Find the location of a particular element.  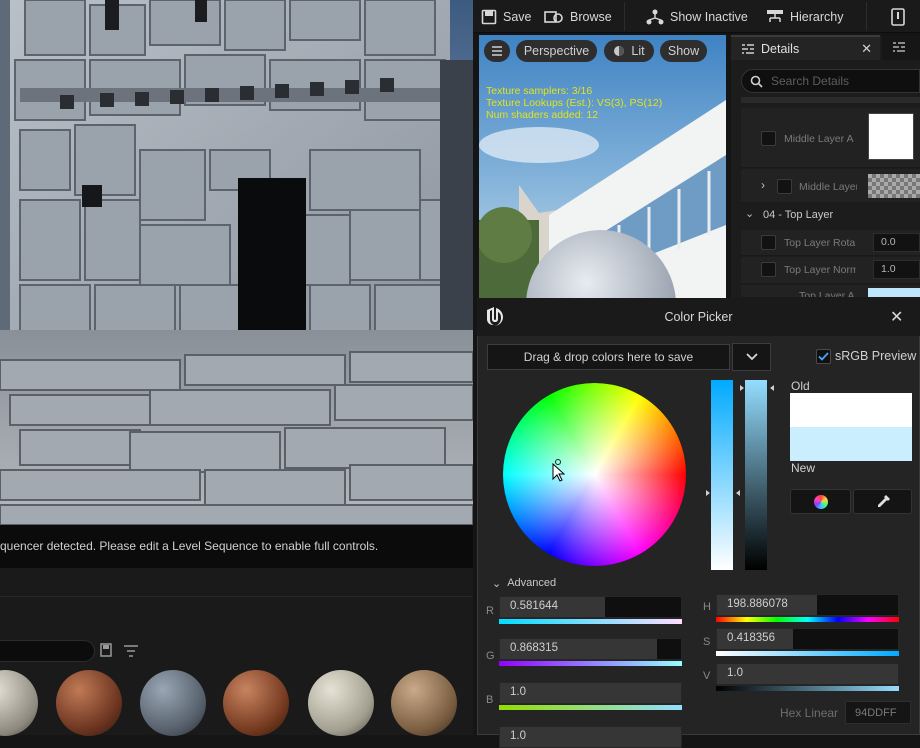

mouse-cursor-icon is located at coordinates (558, 472).